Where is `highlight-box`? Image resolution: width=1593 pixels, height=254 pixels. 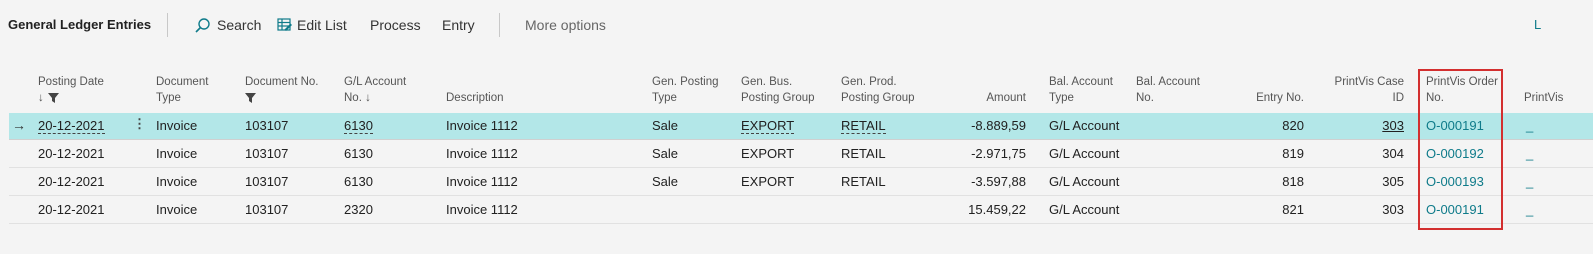 highlight-box is located at coordinates (1460, 149).